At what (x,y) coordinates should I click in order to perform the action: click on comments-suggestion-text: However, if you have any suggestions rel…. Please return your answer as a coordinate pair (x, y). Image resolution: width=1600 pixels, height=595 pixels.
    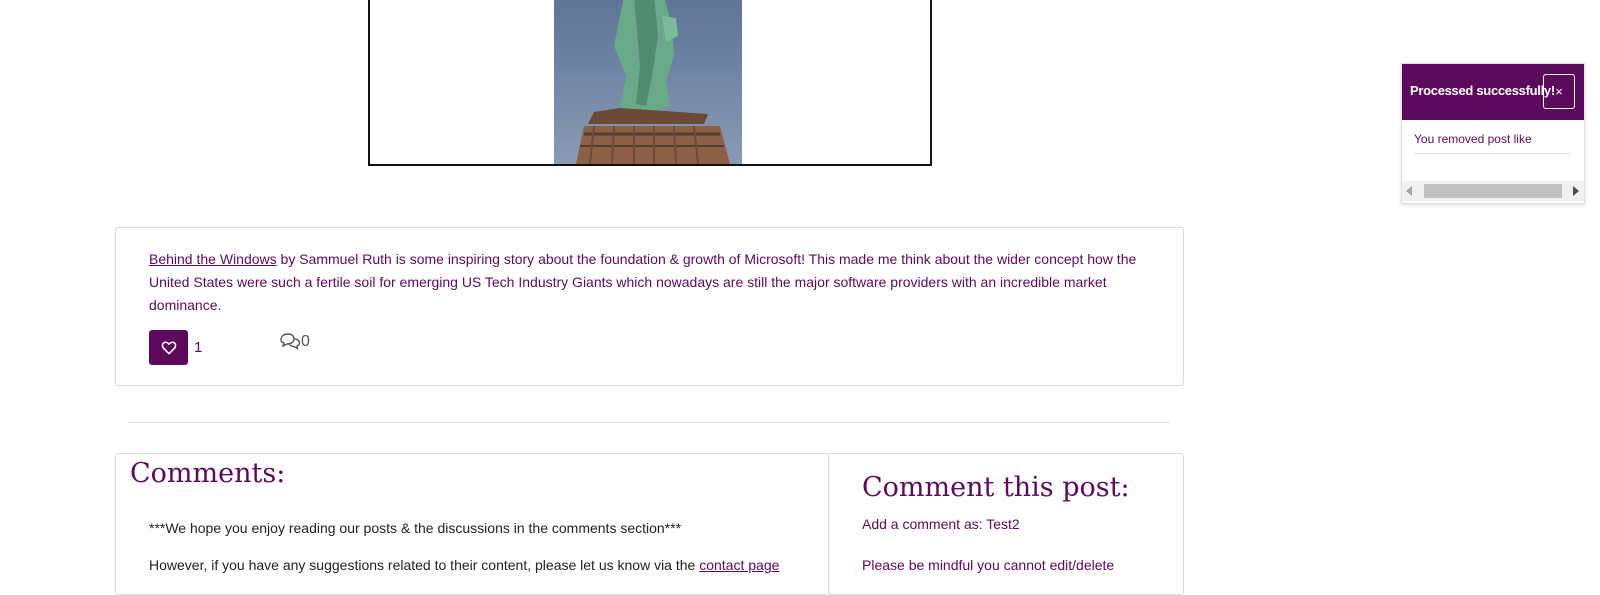
    Looking at the image, I should click on (424, 565).